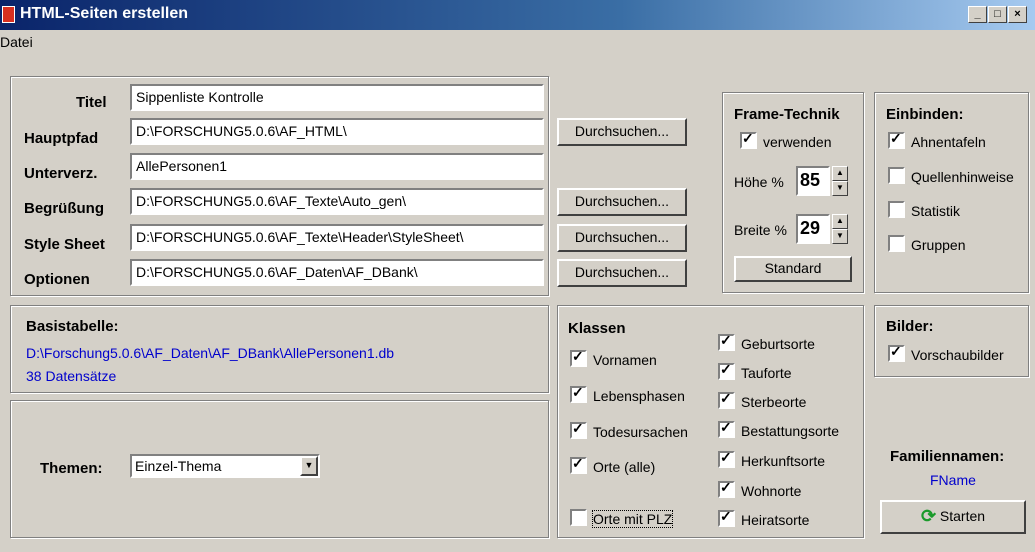 Image resolution: width=1035 pixels, height=552 pixels. What do you see at coordinates (951, 176) in the screenshot?
I see `quellenhinweise-checkbox: Quellenhinweise` at bounding box center [951, 176].